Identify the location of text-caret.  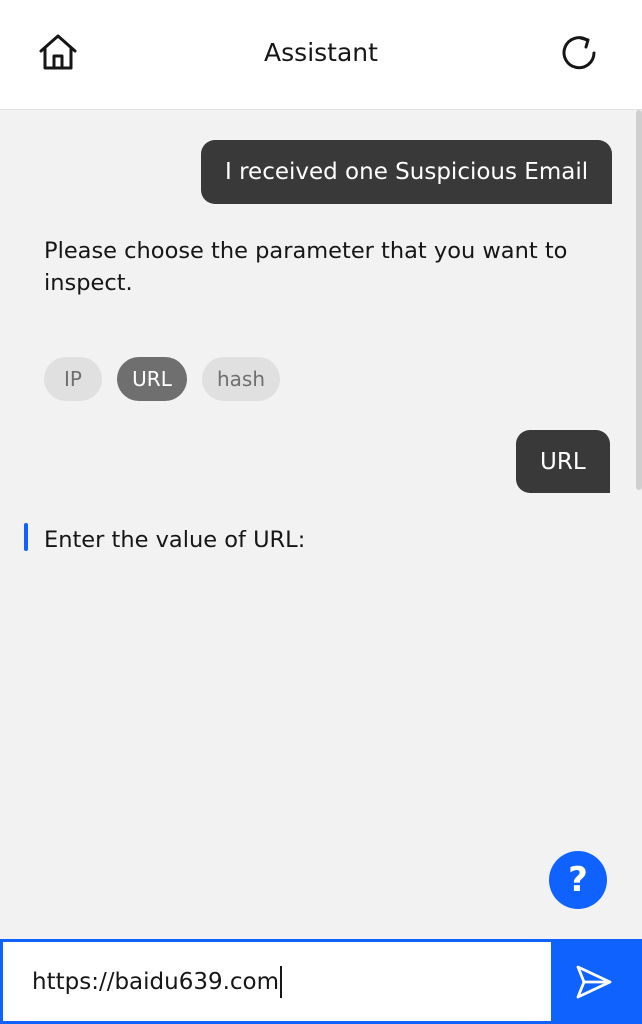
(281, 981).